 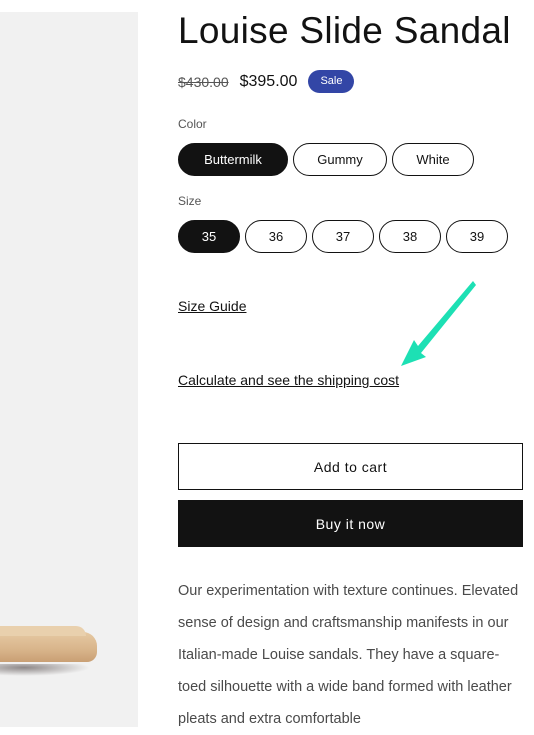 What do you see at coordinates (203, 81) in the screenshot?
I see `compare-price: $430.00` at bounding box center [203, 81].